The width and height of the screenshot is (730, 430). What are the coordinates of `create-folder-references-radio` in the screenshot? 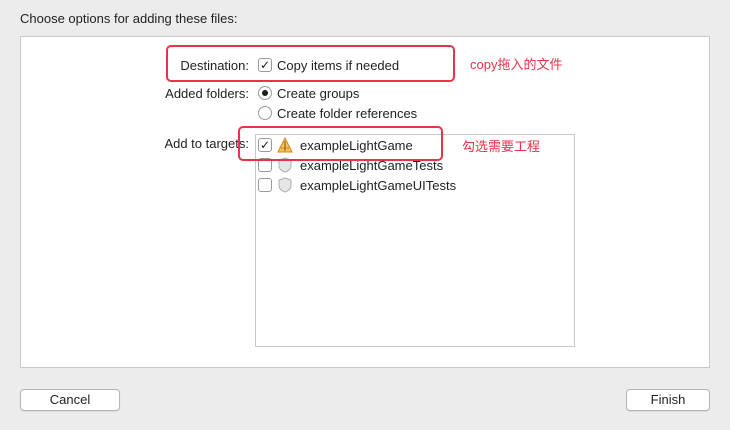 It's located at (265, 113).